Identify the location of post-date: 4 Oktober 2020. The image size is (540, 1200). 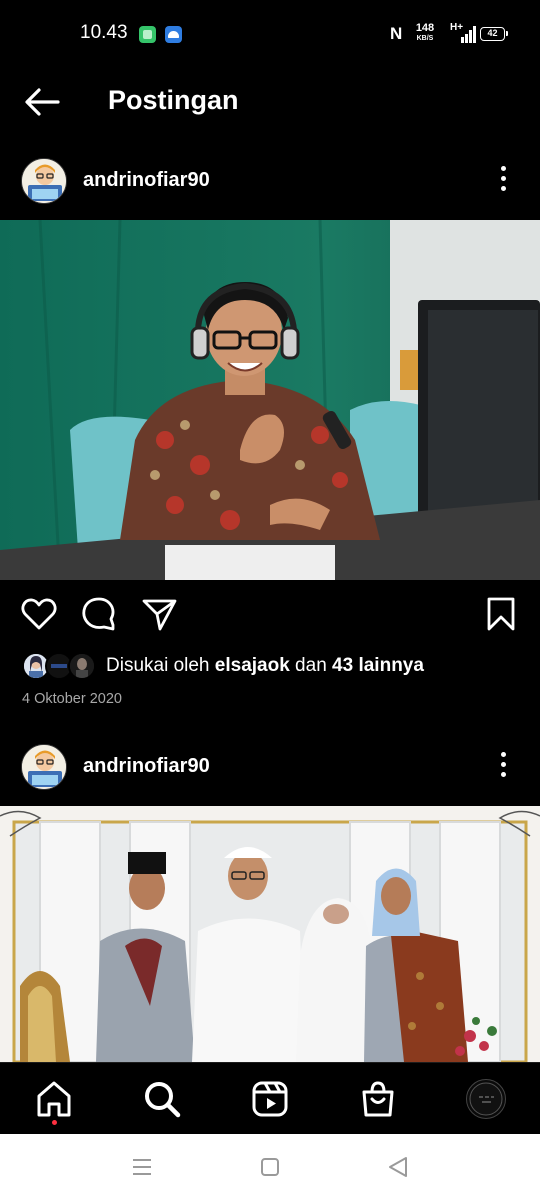
(72, 699).